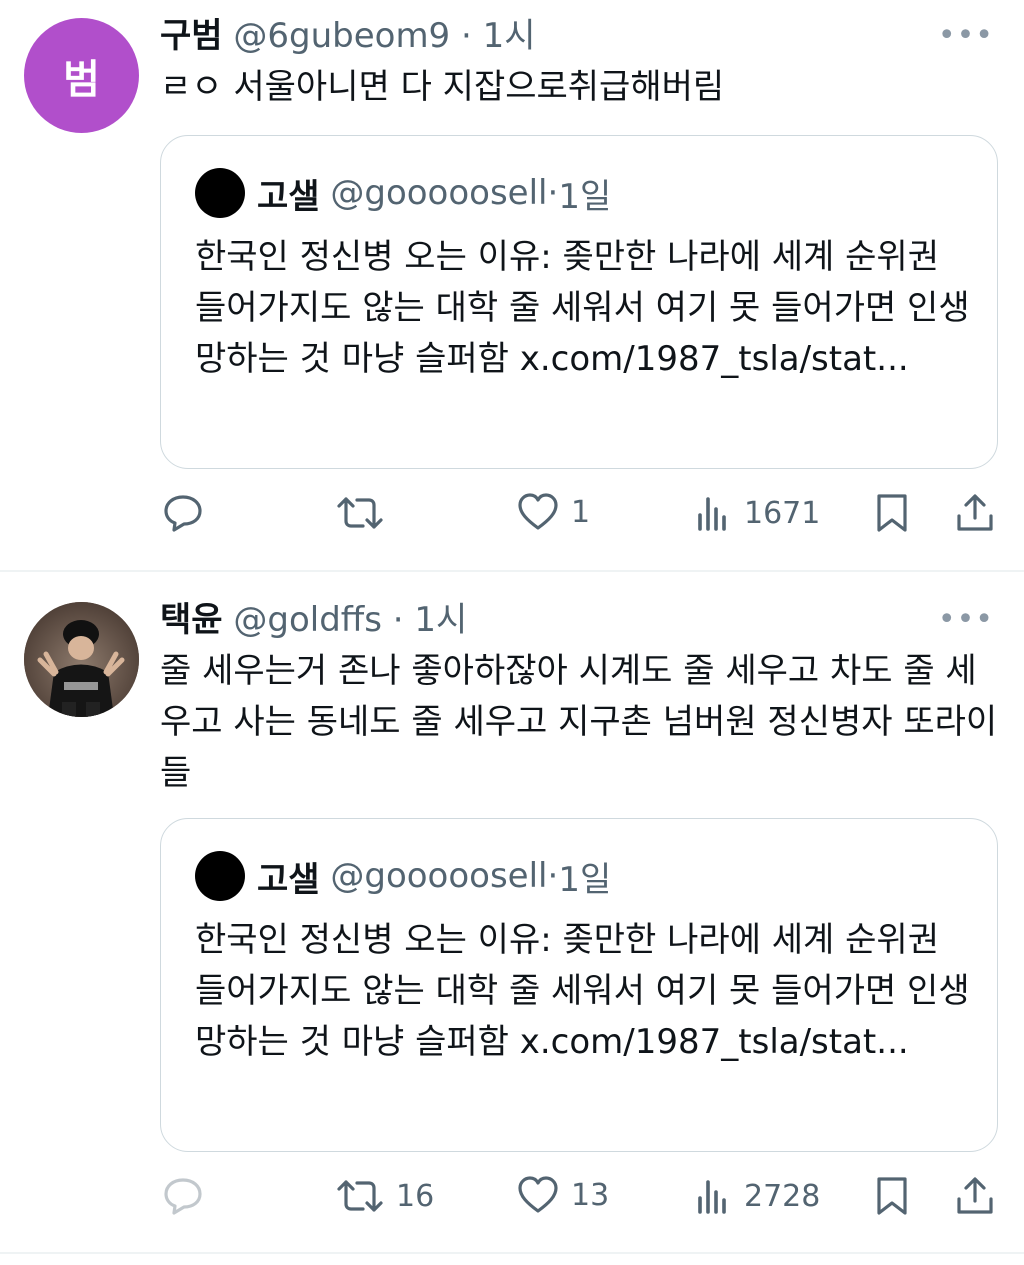 The height and width of the screenshot is (1265, 1024). Describe the element at coordinates (512, 1253) in the screenshot. I see `divider` at that location.